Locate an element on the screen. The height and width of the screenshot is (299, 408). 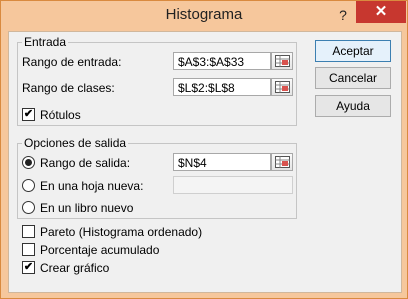
rotulos-checkbox: ✔ is located at coordinates (28, 114).